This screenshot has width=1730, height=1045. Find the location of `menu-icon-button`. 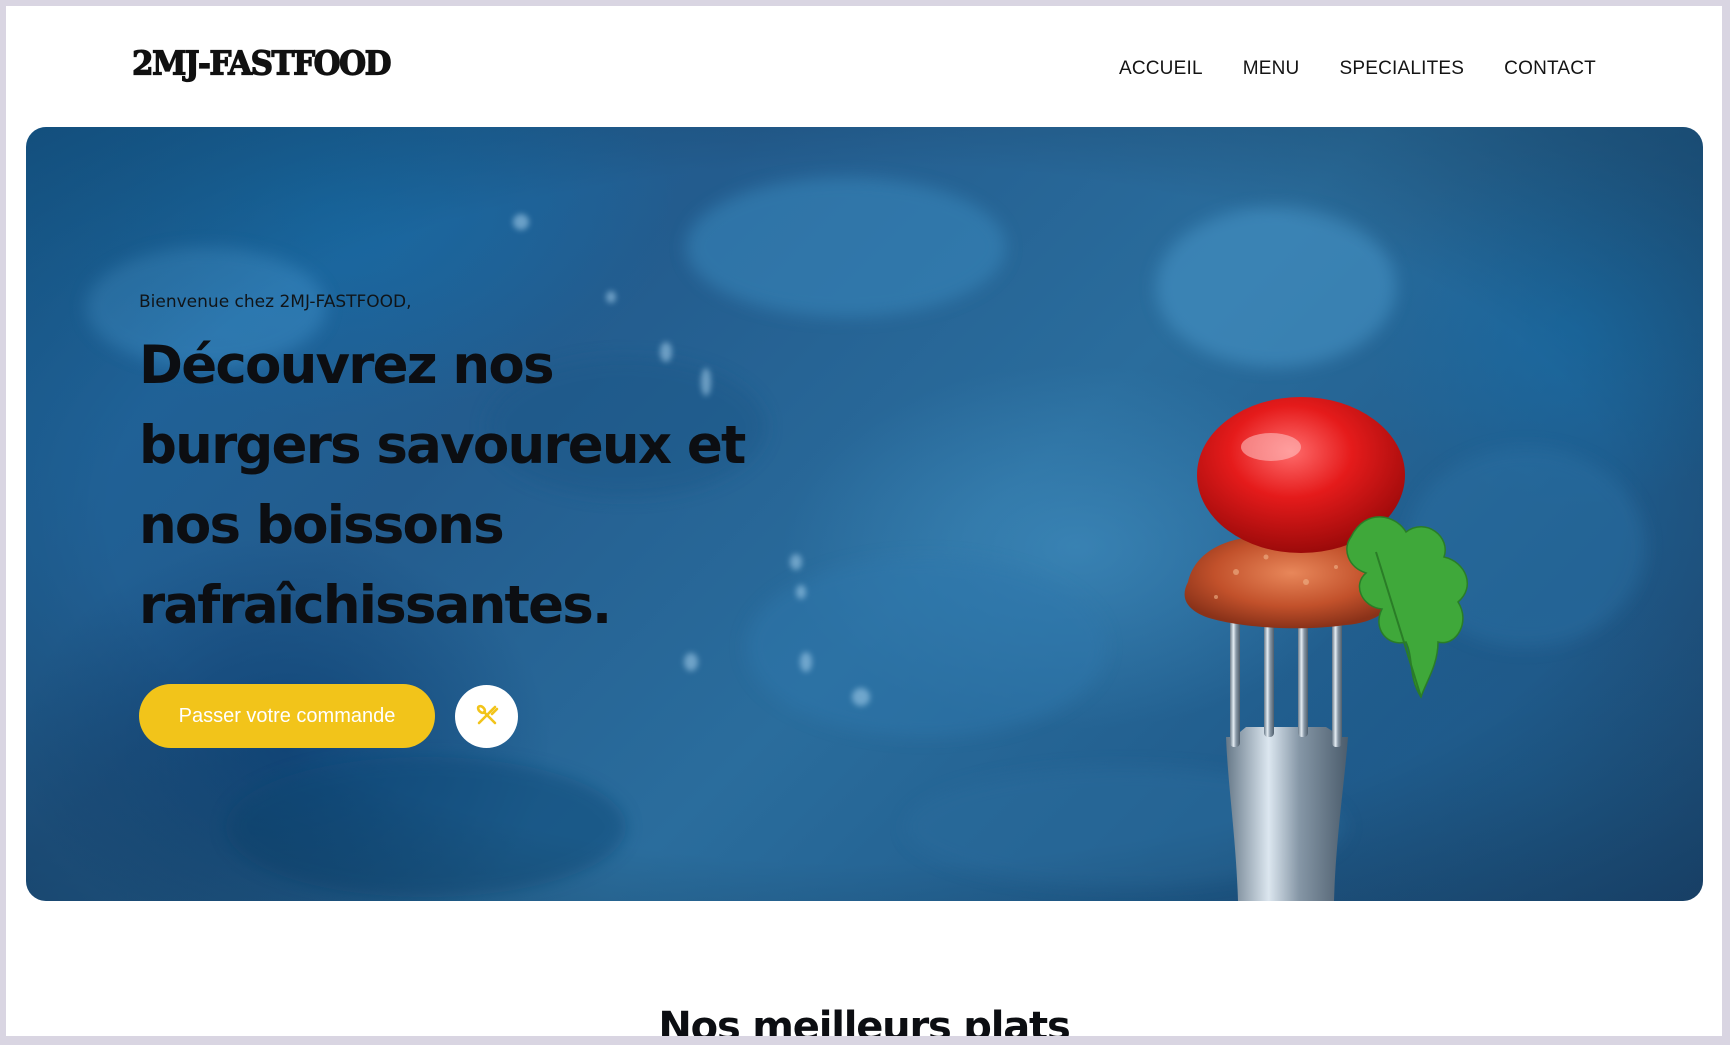

menu-icon-button is located at coordinates (486, 716).